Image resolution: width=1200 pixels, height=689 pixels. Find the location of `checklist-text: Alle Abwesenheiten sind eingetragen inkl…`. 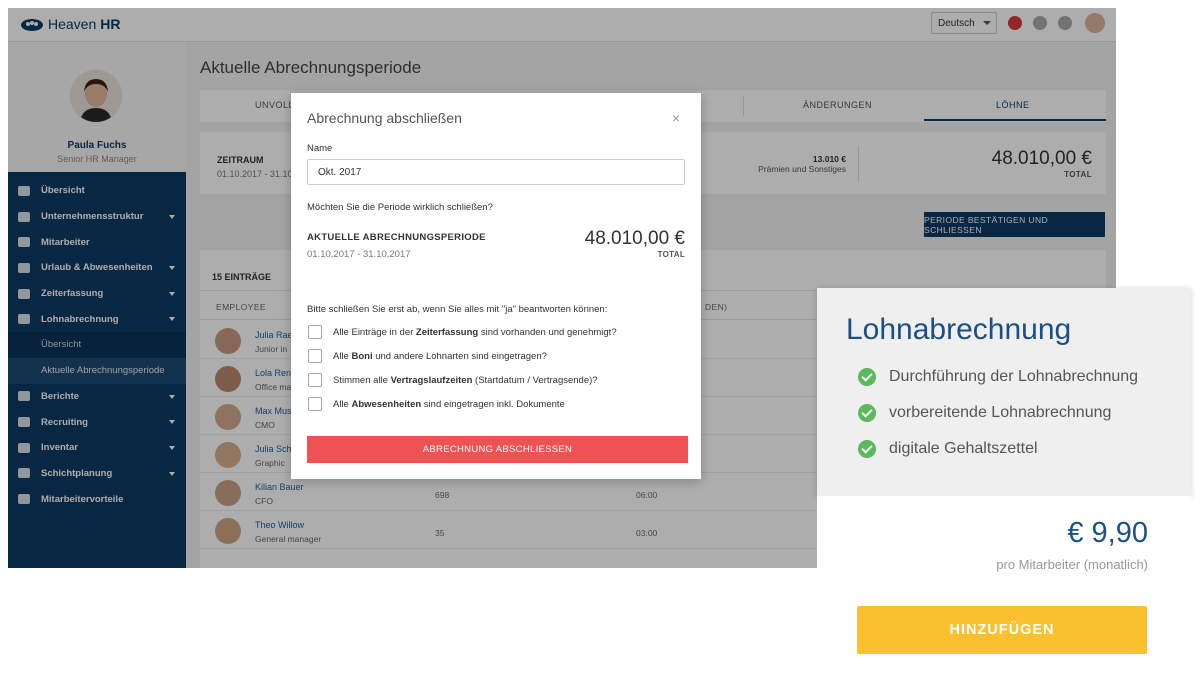

checklist-text: Alle Abwesenheiten sind eingetragen inkl… is located at coordinates (449, 404).